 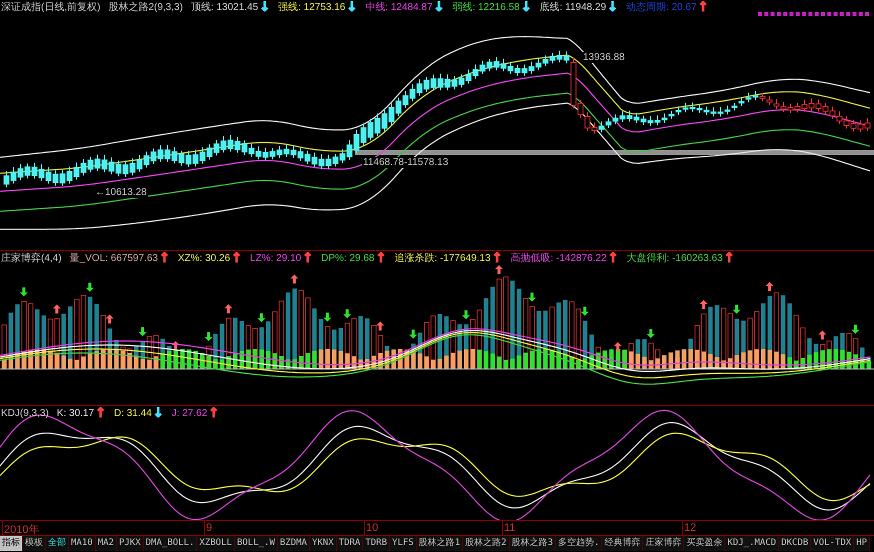 I want to click on date-label: 2010年, so click(x=22, y=530).